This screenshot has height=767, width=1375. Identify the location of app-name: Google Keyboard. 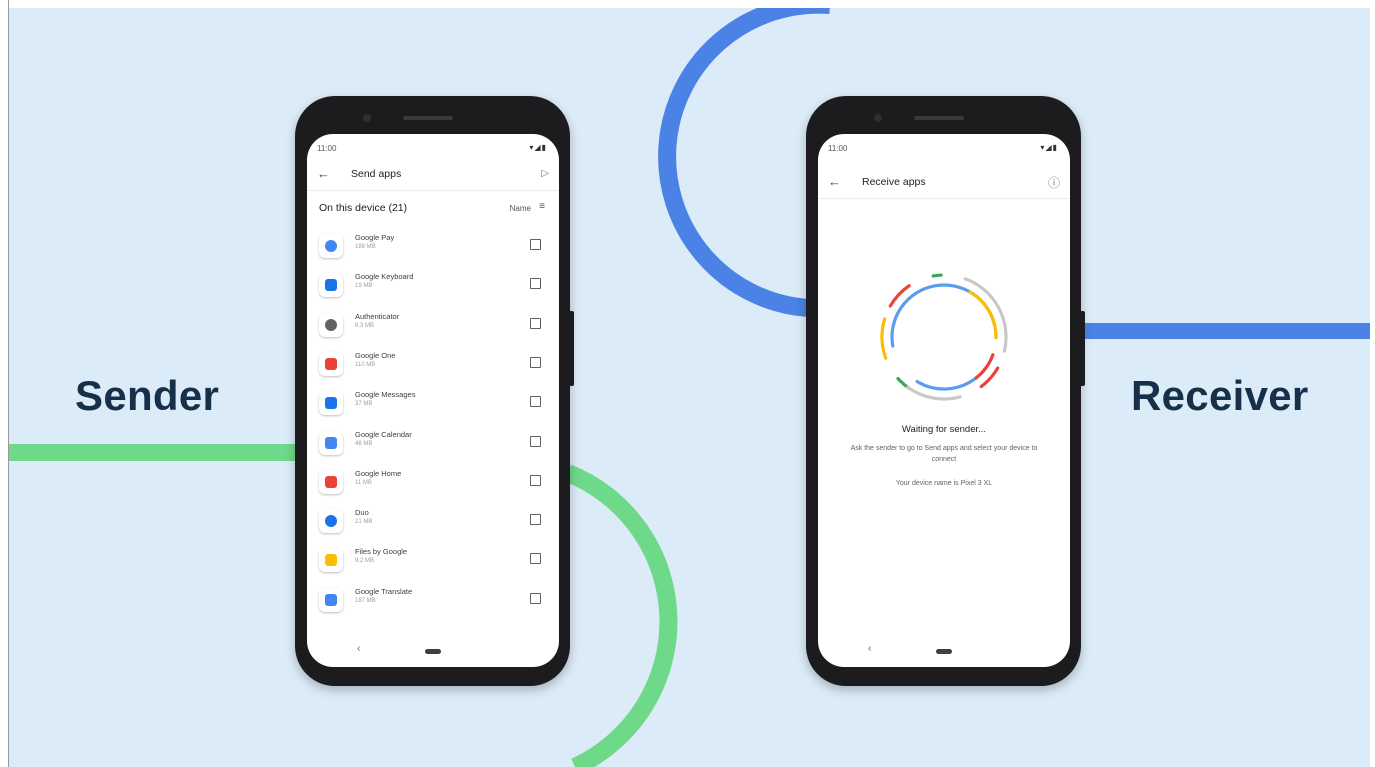
(384, 277).